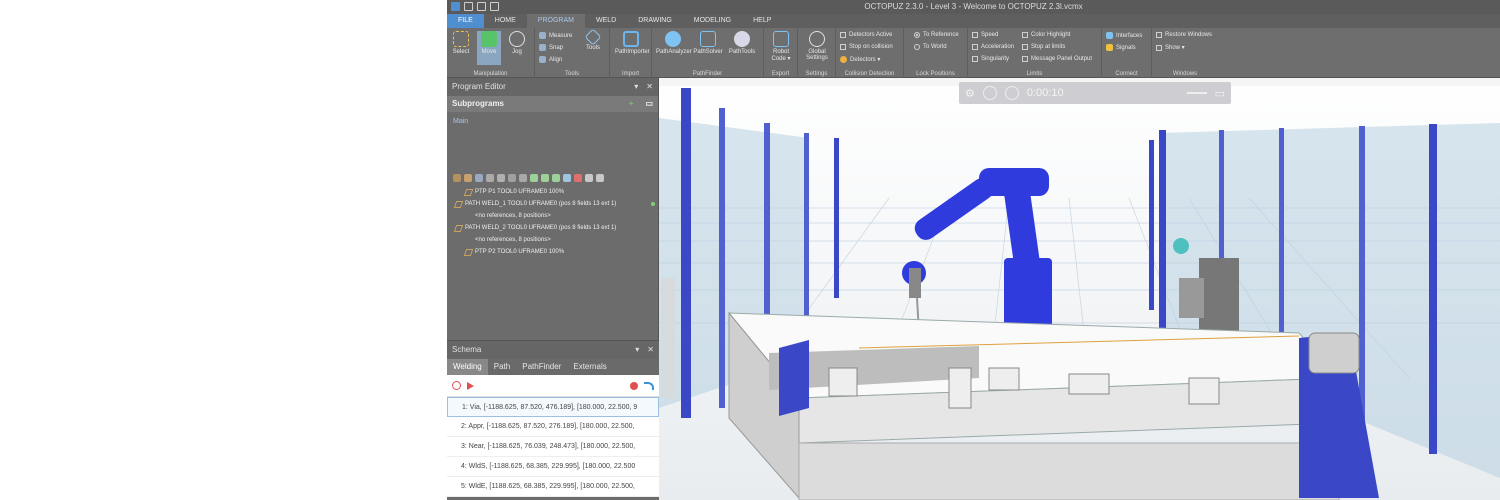 The height and width of the screenshot is (500, 1500). I want to click on tab-modeling: MODELING, so click(712, 21).